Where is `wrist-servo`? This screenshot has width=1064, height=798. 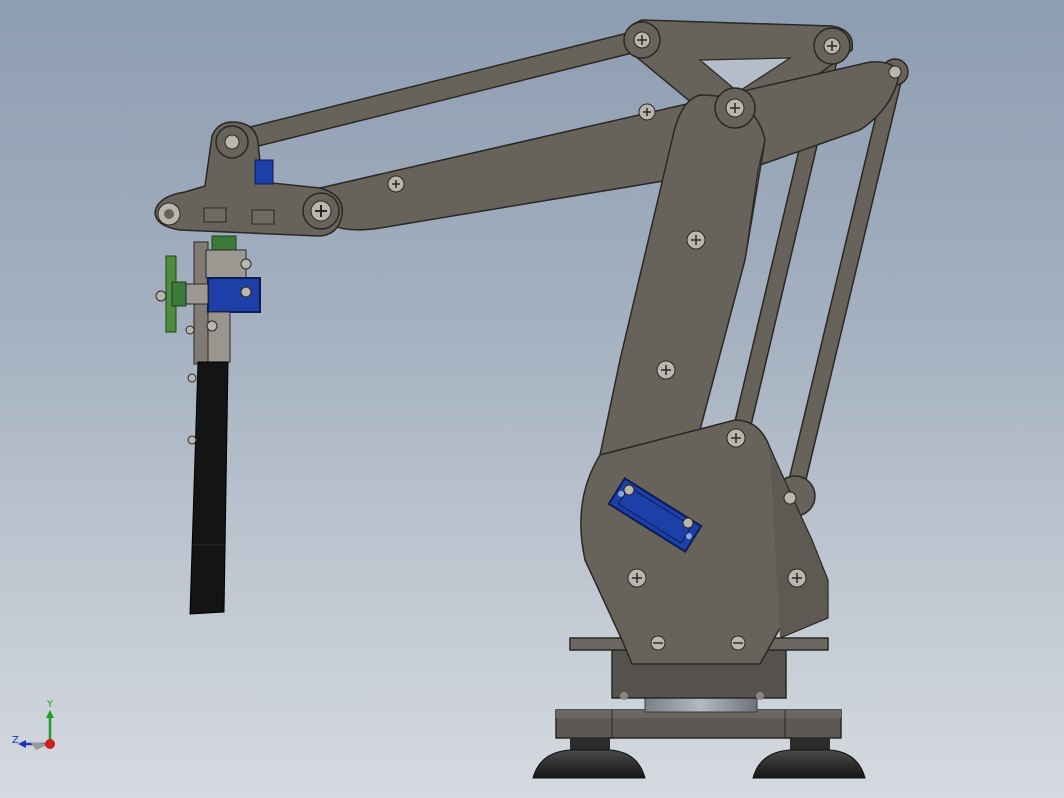
wrist-servo is located at coordinates (234, 295).